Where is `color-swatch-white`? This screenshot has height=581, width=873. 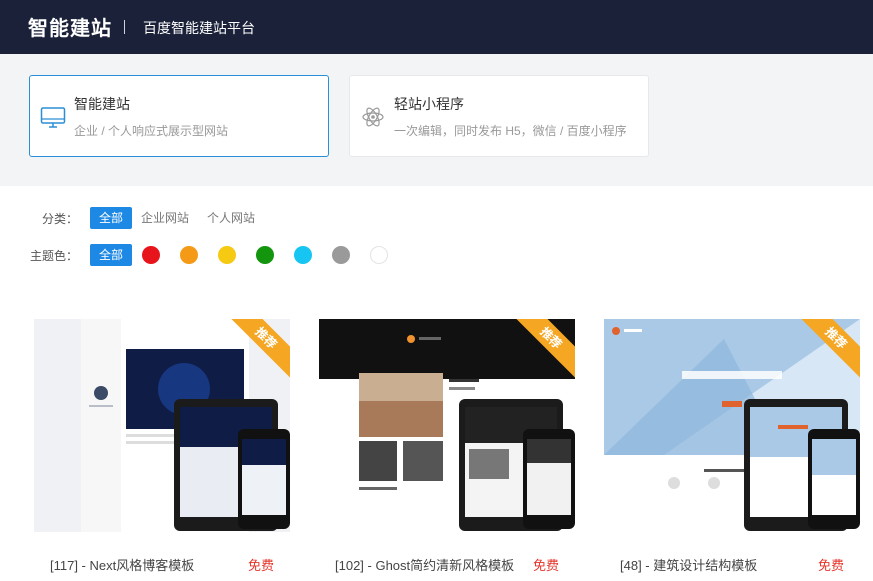 color-swatch-white is located at coordinates (379, 255).